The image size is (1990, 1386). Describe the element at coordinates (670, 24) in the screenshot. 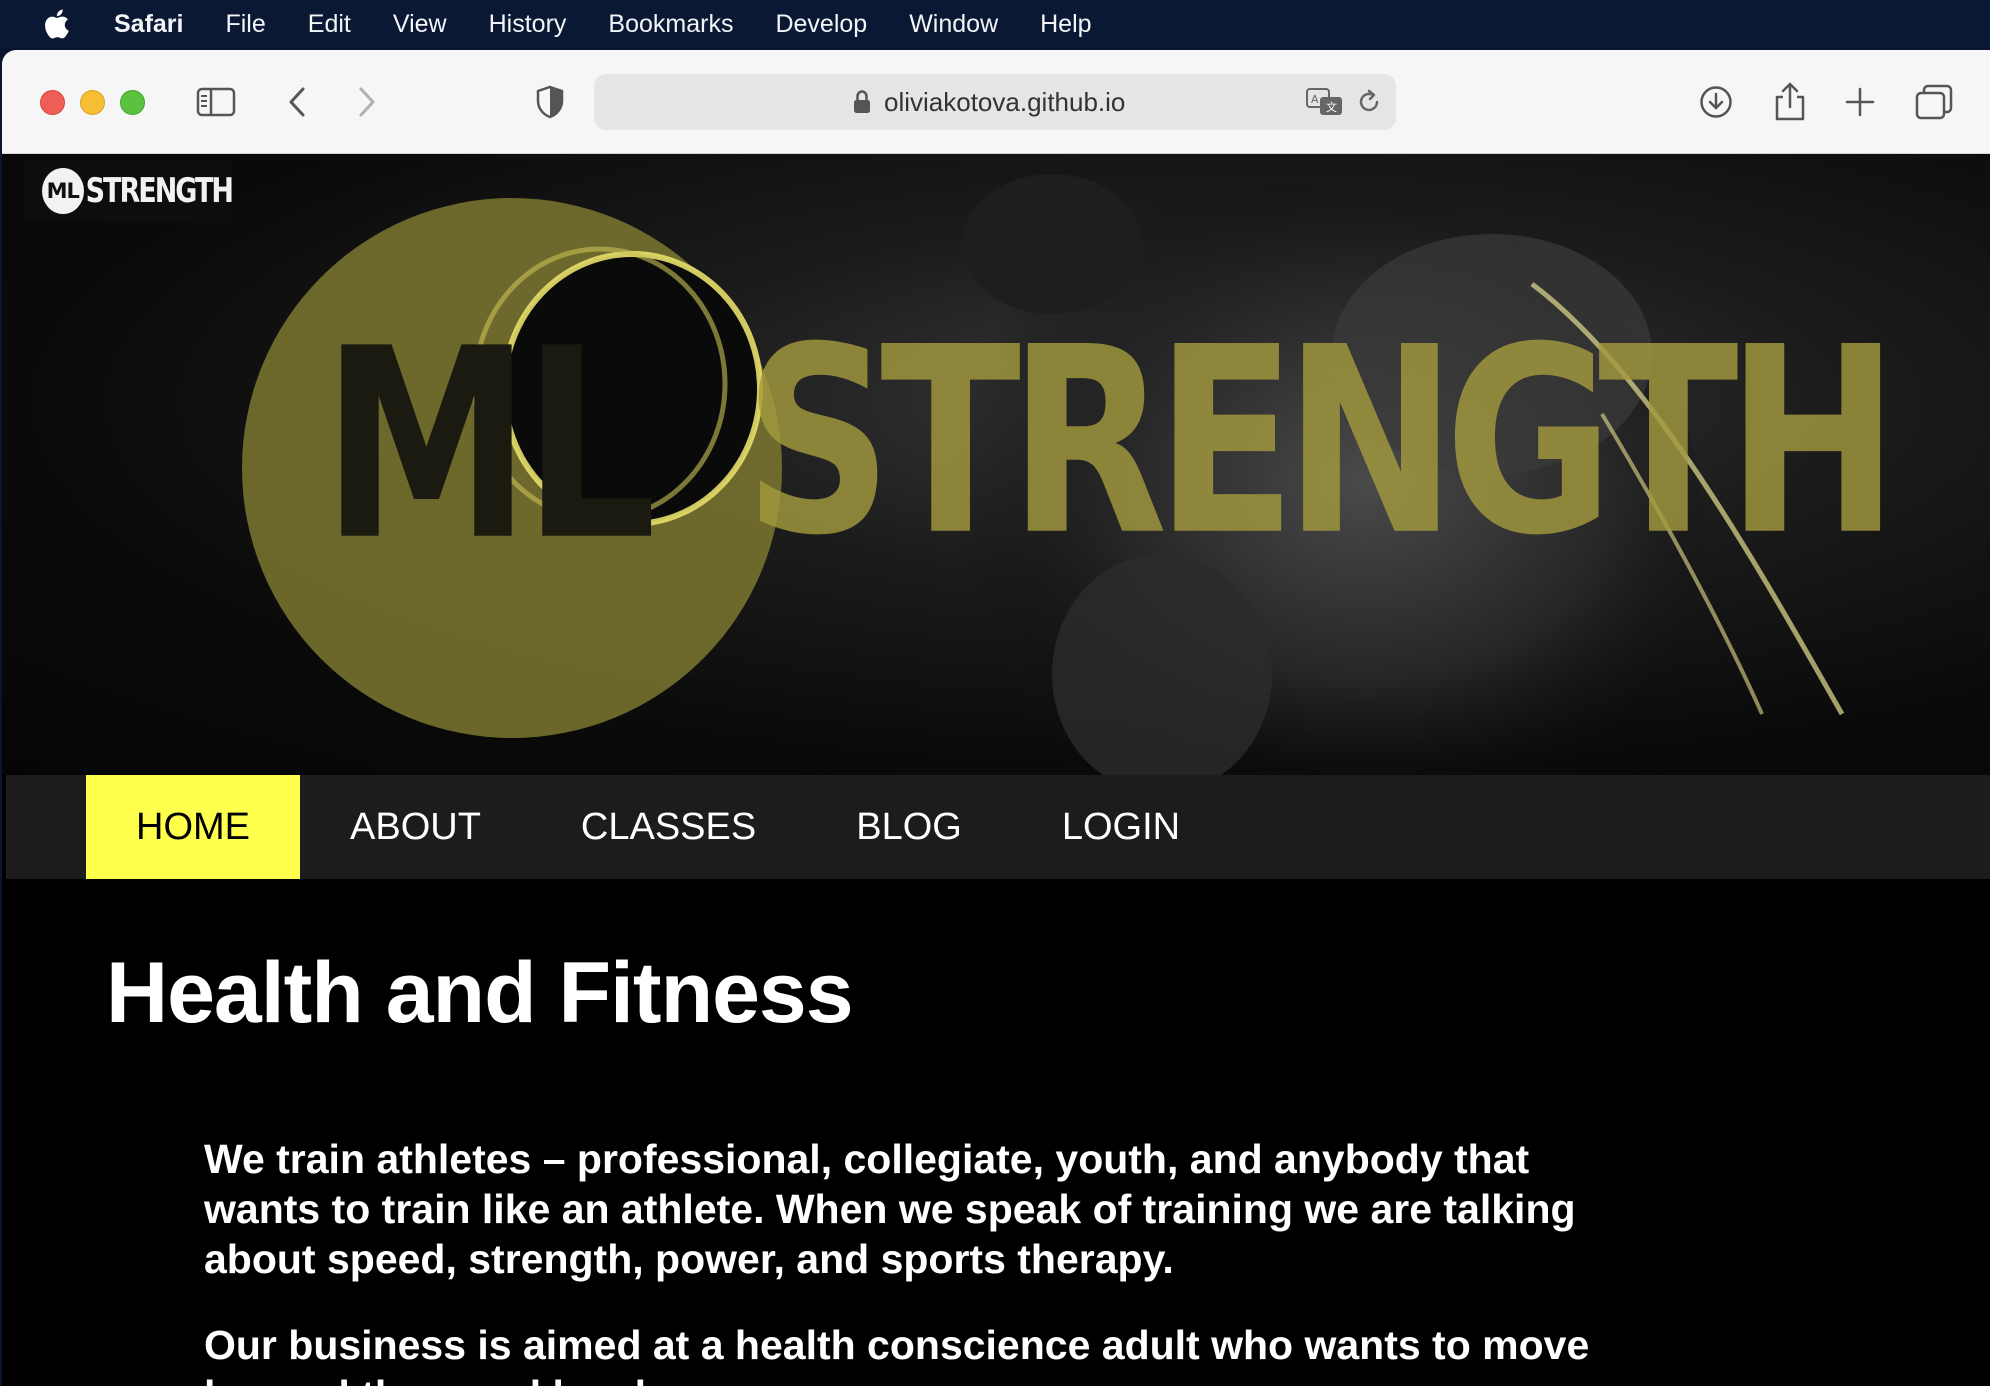

I see `menu-bookmarks: Bookmarks` at that location.